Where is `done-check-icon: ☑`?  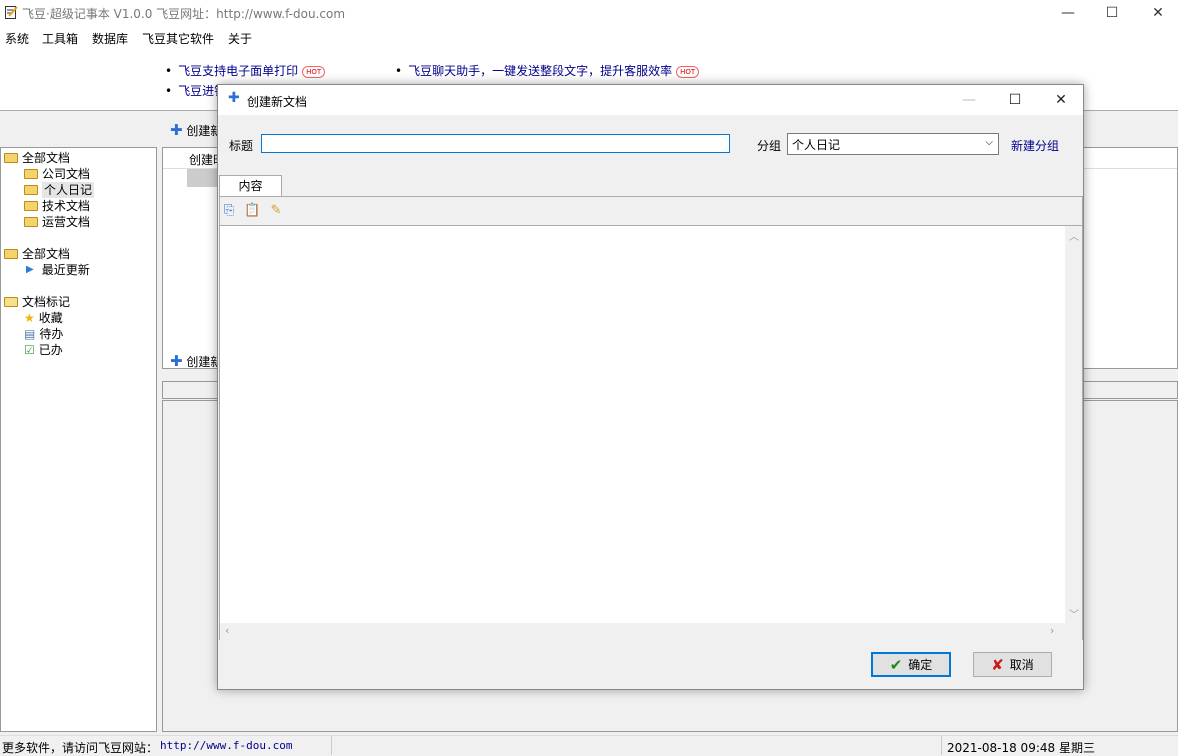
done-check-icon: ☑ is located at coordinates (29, 350).